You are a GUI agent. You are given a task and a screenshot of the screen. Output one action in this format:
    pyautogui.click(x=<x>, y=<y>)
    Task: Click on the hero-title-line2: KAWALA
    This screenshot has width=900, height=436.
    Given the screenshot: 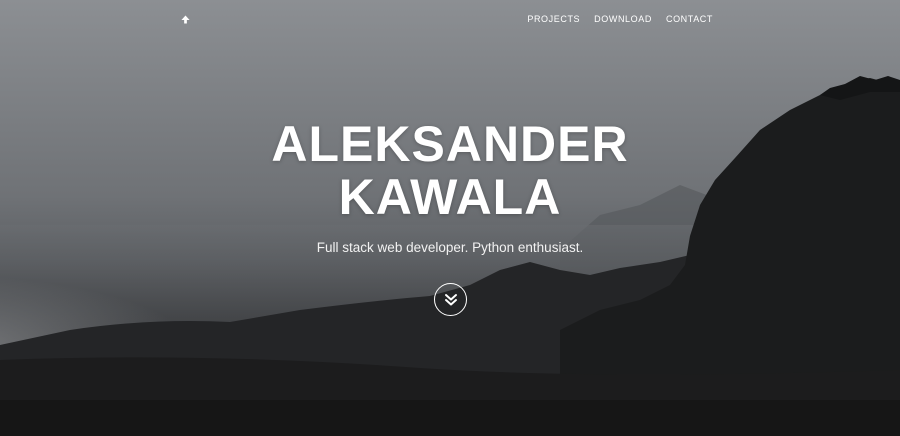 What is the action you would take?
    pyautogui.click(x=450, y=197)
    